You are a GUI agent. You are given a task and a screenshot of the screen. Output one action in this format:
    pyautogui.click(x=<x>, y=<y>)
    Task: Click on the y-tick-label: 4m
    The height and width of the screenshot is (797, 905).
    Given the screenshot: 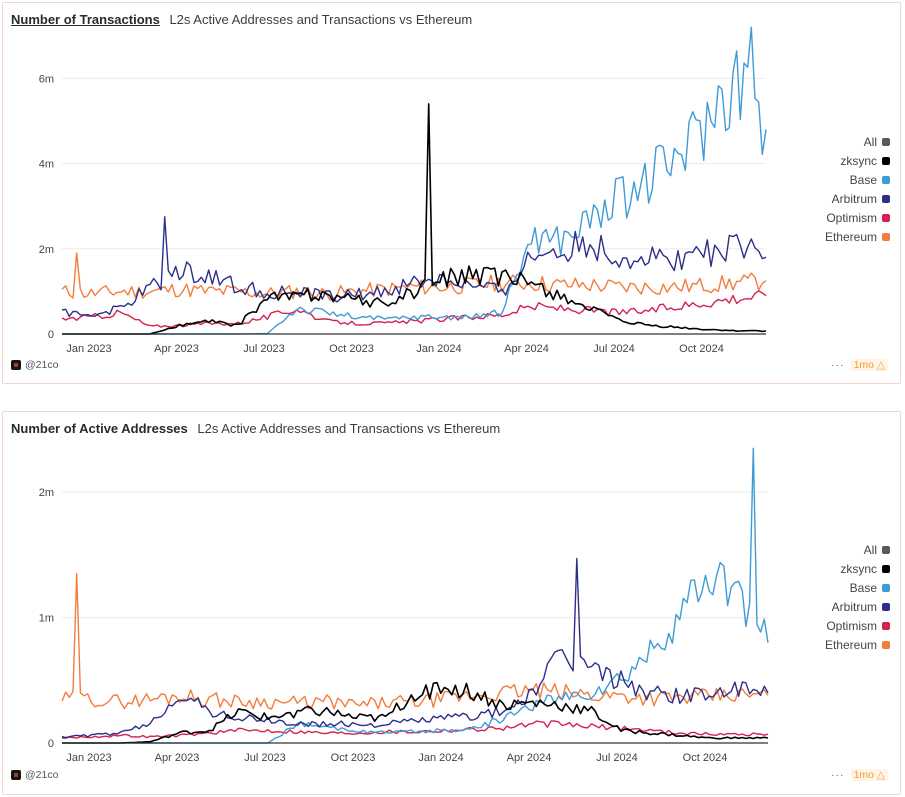 What is the action you would take?
    pyautogui.click(x=46, y=165)
    